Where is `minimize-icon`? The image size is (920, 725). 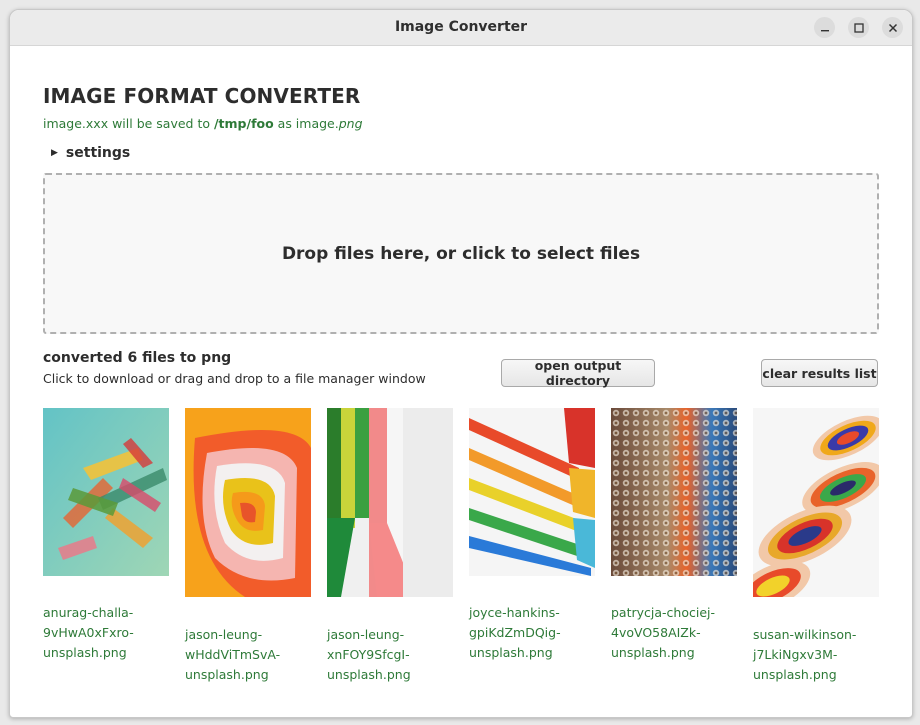 minimize-icon is located at coordinates (824, 30).